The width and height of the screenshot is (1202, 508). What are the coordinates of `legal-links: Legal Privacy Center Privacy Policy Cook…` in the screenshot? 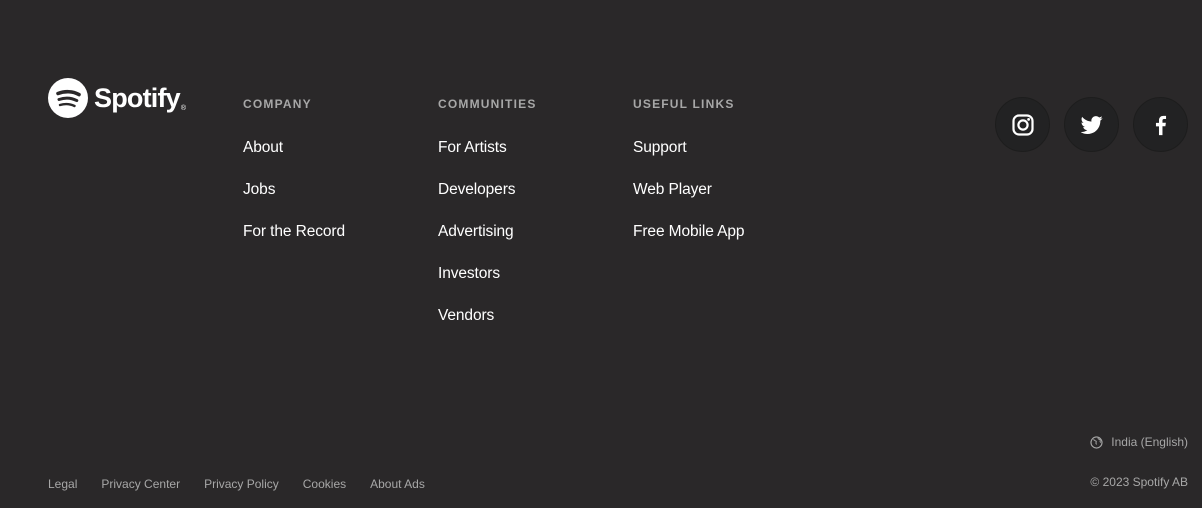 It's located at (236, 484).